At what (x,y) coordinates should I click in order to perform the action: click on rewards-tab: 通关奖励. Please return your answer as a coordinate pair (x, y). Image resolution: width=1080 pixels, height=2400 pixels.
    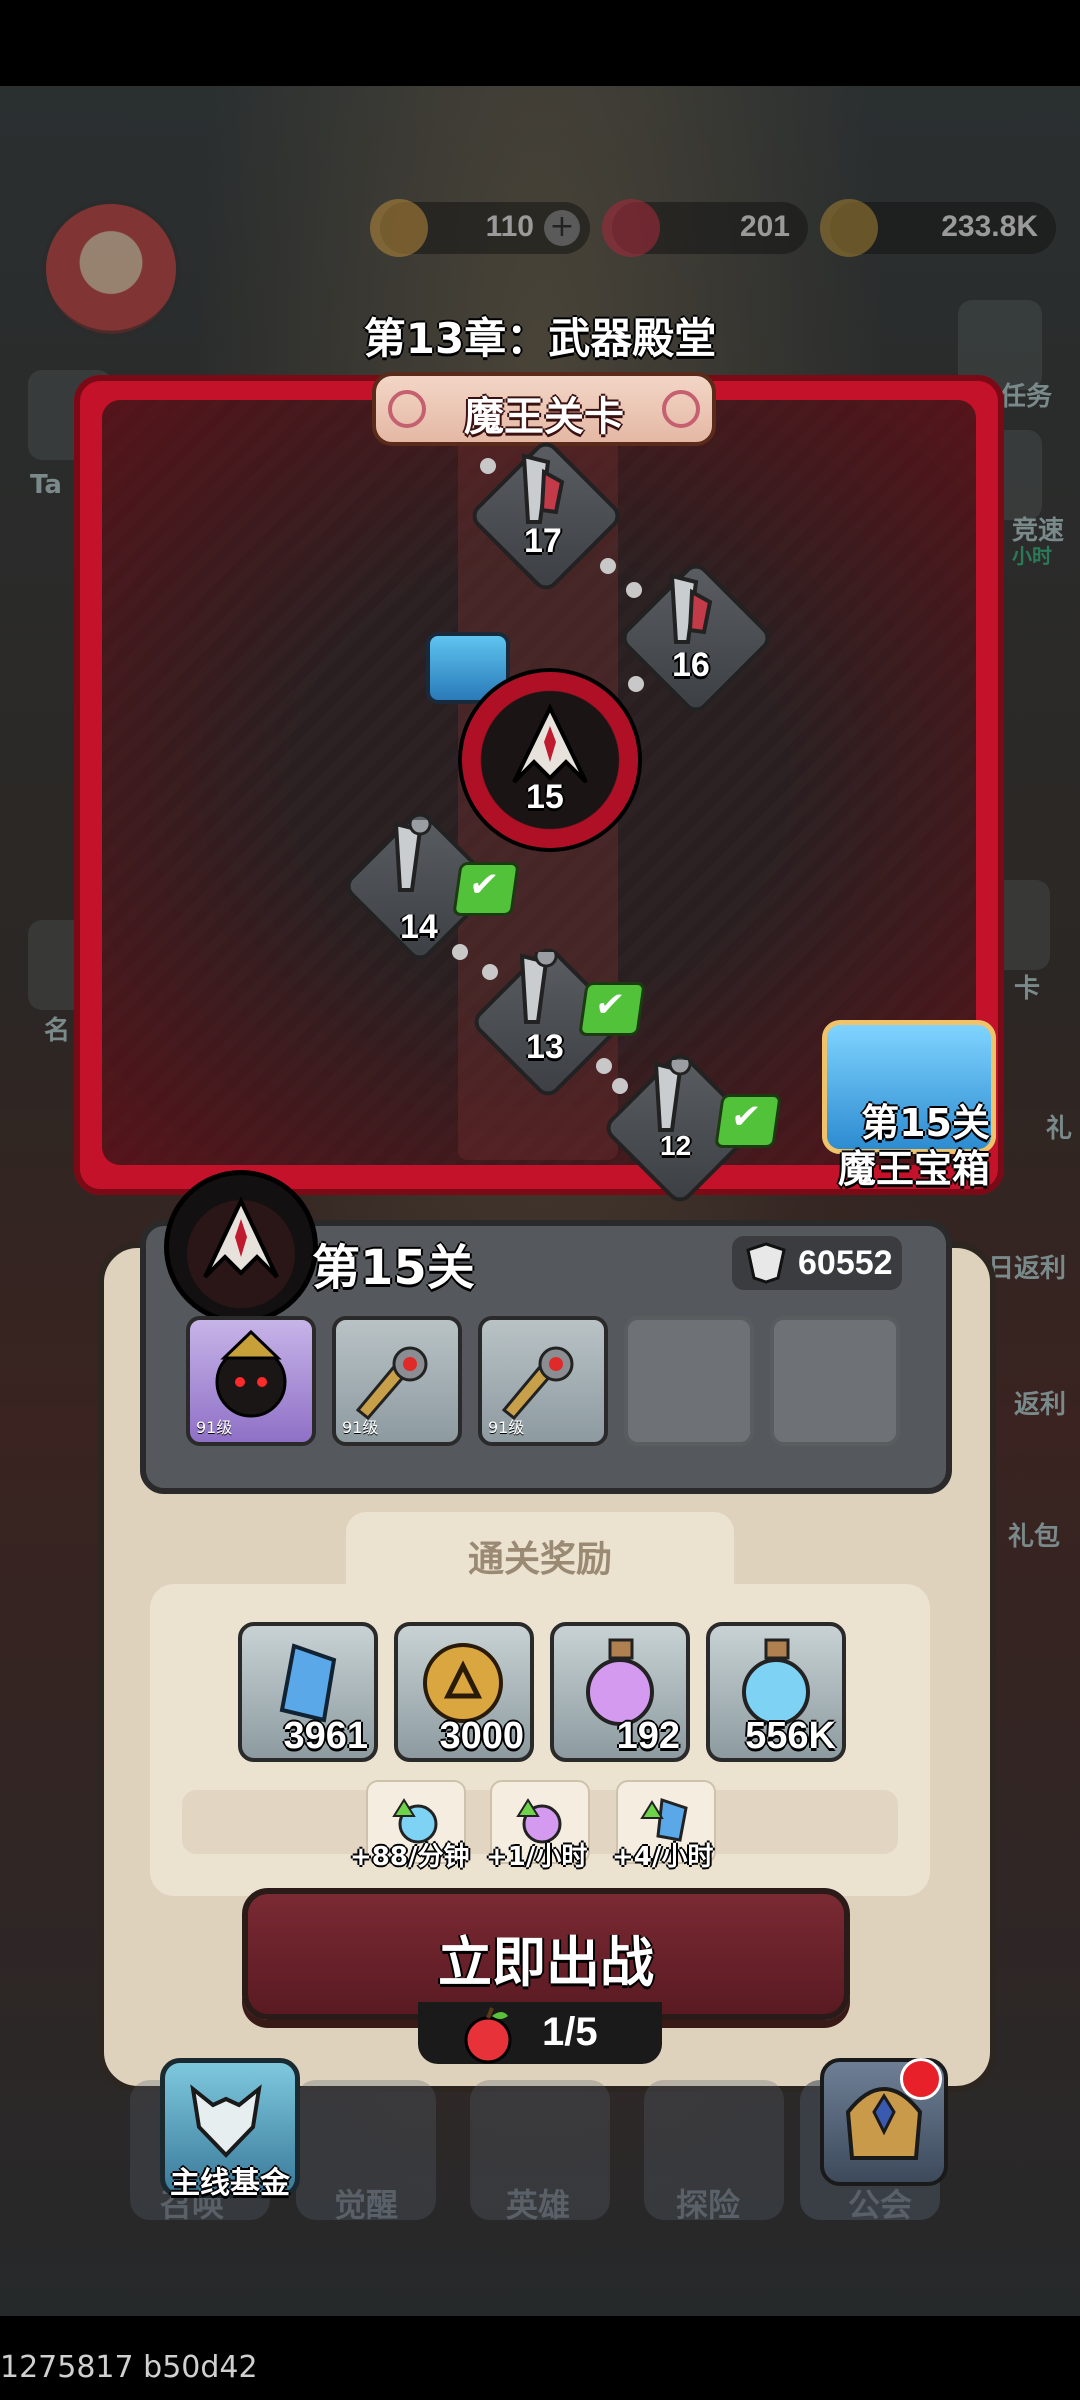
    Looking at the image, I should click on (540, 1550).